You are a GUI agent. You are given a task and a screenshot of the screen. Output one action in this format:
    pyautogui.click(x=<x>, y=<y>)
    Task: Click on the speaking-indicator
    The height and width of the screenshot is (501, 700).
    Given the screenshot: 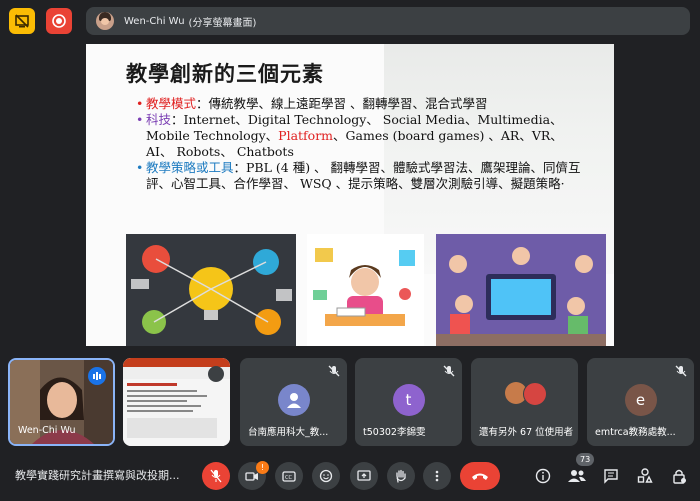 What is the action you would take?
    pyautogui.click(x=97, y=376)
    